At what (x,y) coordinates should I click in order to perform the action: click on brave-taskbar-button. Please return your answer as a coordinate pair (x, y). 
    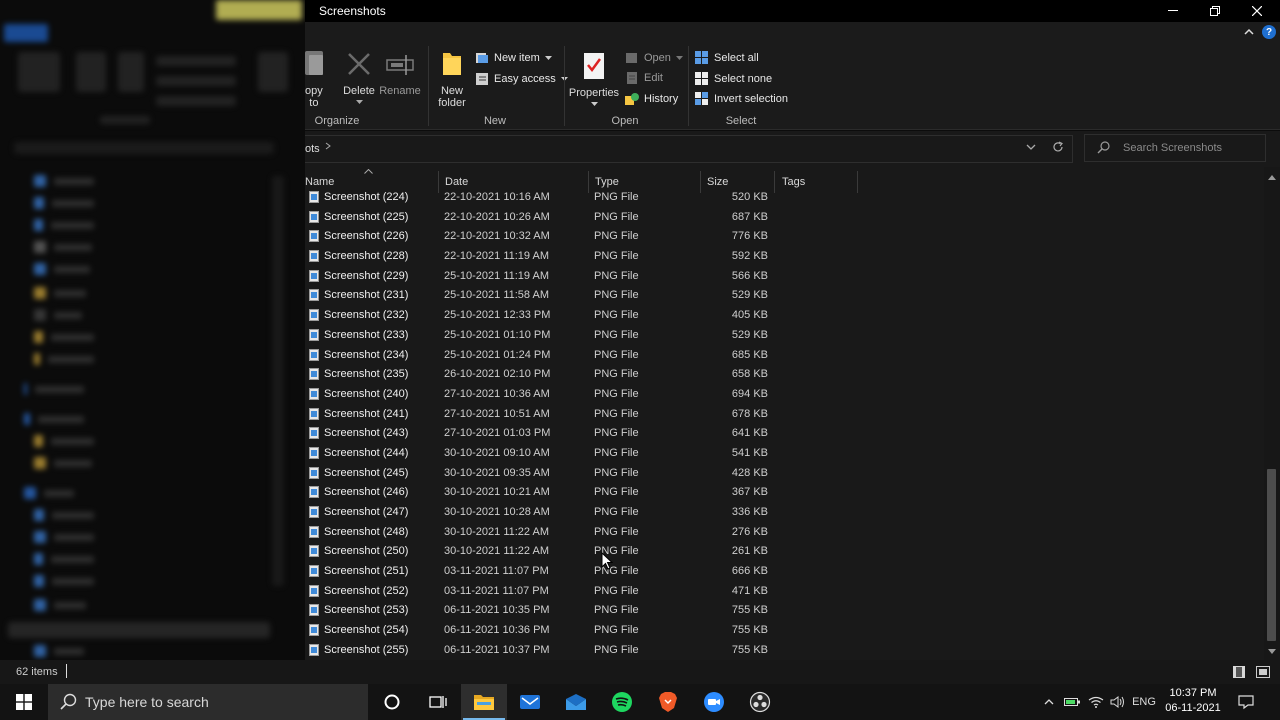
    Looking at the image, I should click on (668, 702).